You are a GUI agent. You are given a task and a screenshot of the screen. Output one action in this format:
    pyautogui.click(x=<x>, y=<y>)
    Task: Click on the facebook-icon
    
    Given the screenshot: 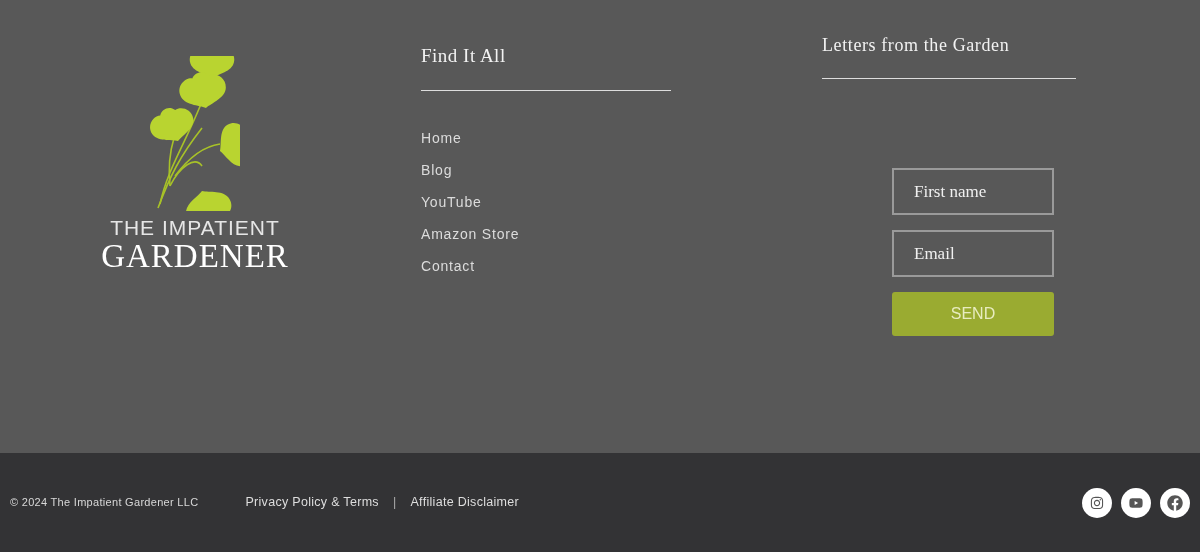 What is the action you would take?
    pyautogui.click(x=1175, y=502)
    